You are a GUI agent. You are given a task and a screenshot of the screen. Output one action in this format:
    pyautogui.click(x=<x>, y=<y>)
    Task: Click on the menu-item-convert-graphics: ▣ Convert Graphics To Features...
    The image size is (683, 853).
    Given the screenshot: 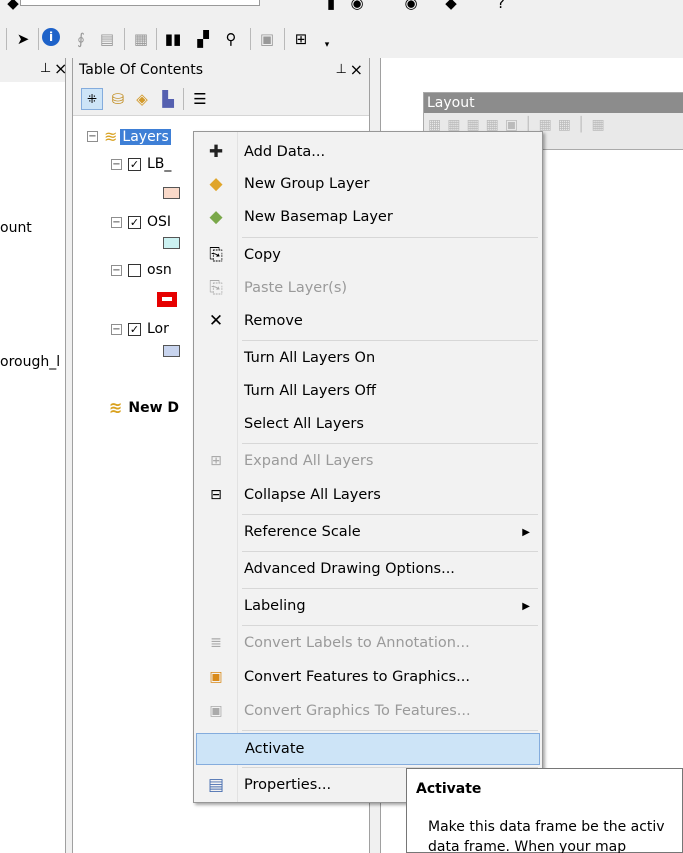 What is the action you would take?
    pyautogui.click(x=368, y=711)
    